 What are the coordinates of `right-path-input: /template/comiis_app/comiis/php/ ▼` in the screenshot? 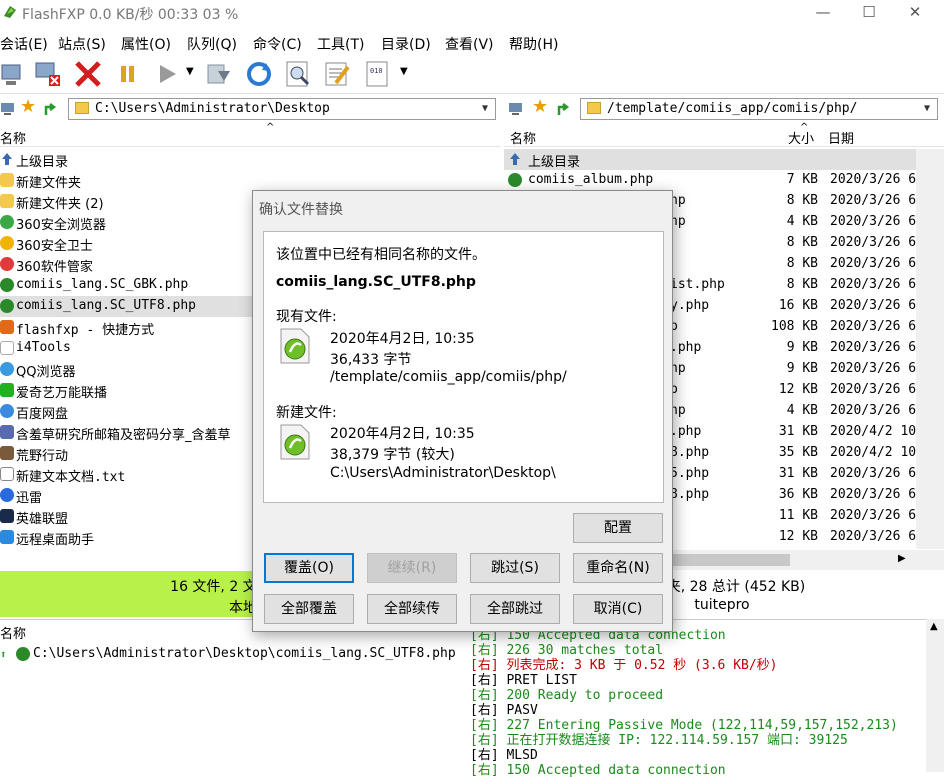 It's located at (759, 109).